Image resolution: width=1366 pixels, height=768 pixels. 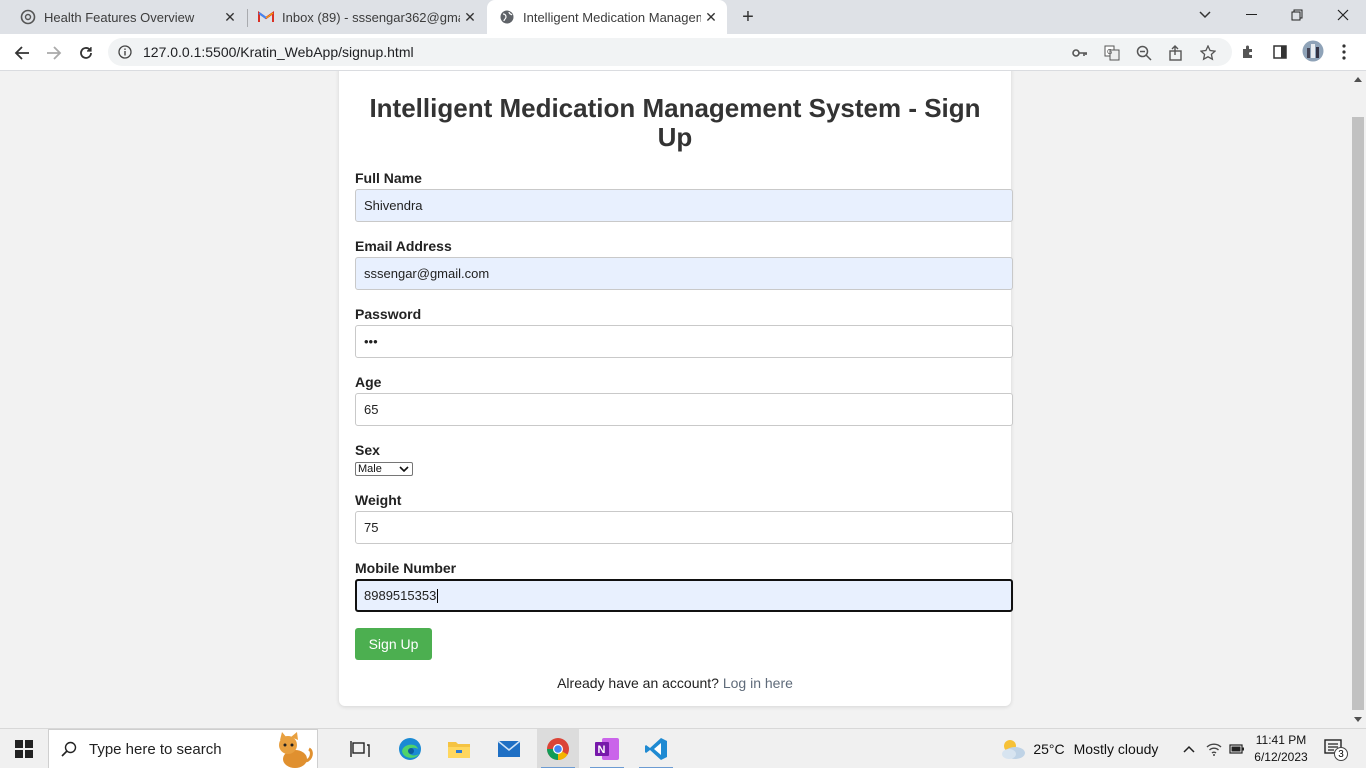 I want to click on mobile-label: Mobile Number, so click(x=406, y=568).